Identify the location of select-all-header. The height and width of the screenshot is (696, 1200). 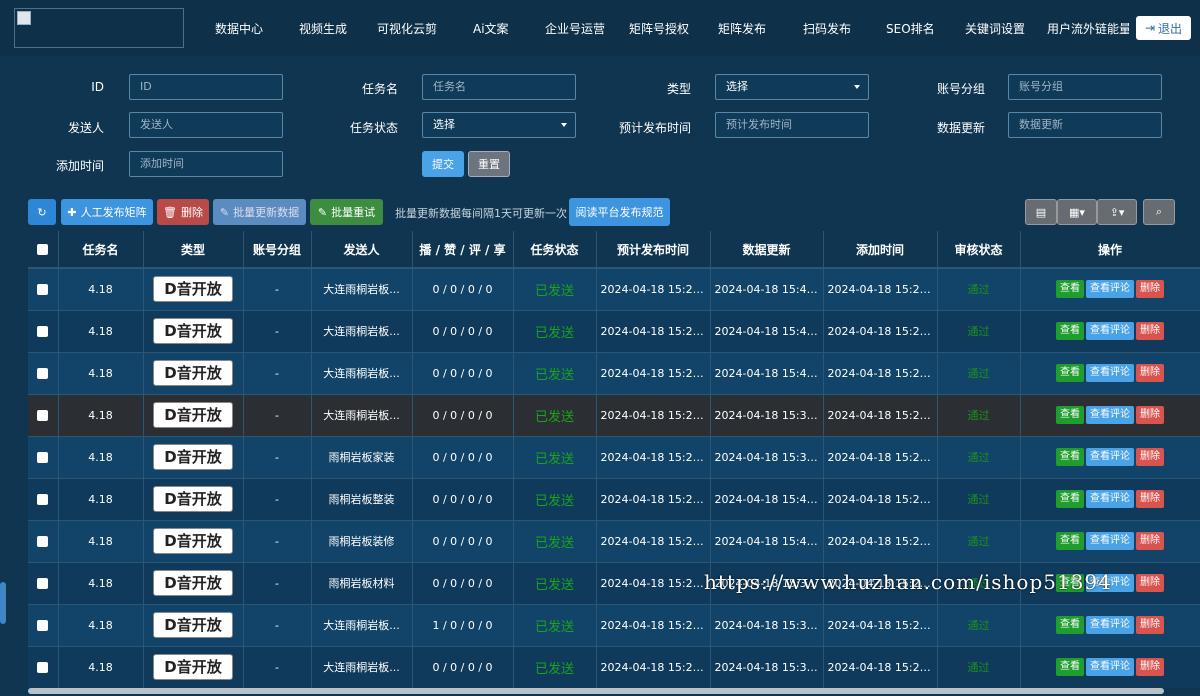
(43, 250).